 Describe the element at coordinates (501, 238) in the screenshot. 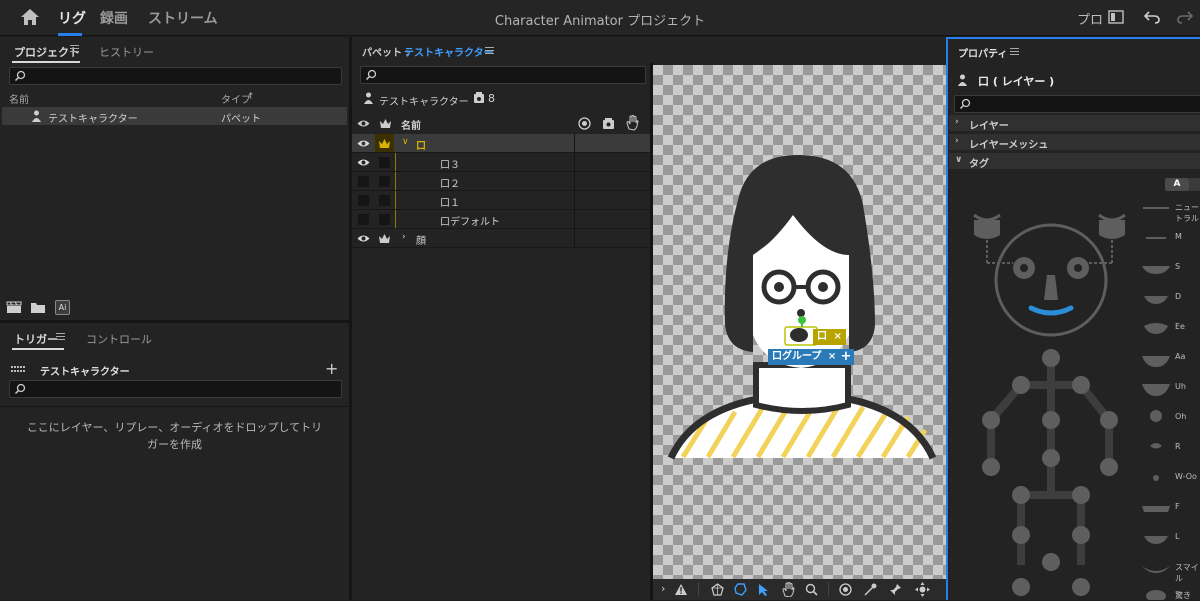

I see `layer-row-face: › 顔` at that location.